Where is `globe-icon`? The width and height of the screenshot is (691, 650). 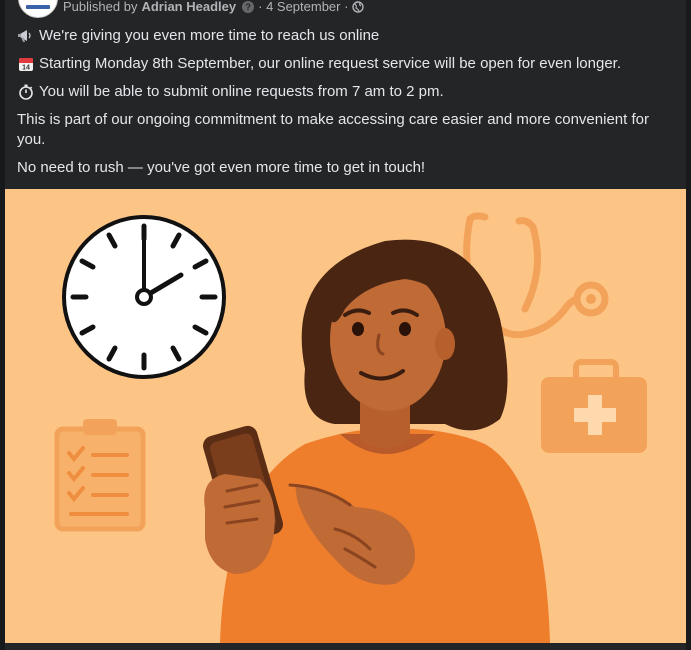
globe-icon is located at coordinates (358, 6).